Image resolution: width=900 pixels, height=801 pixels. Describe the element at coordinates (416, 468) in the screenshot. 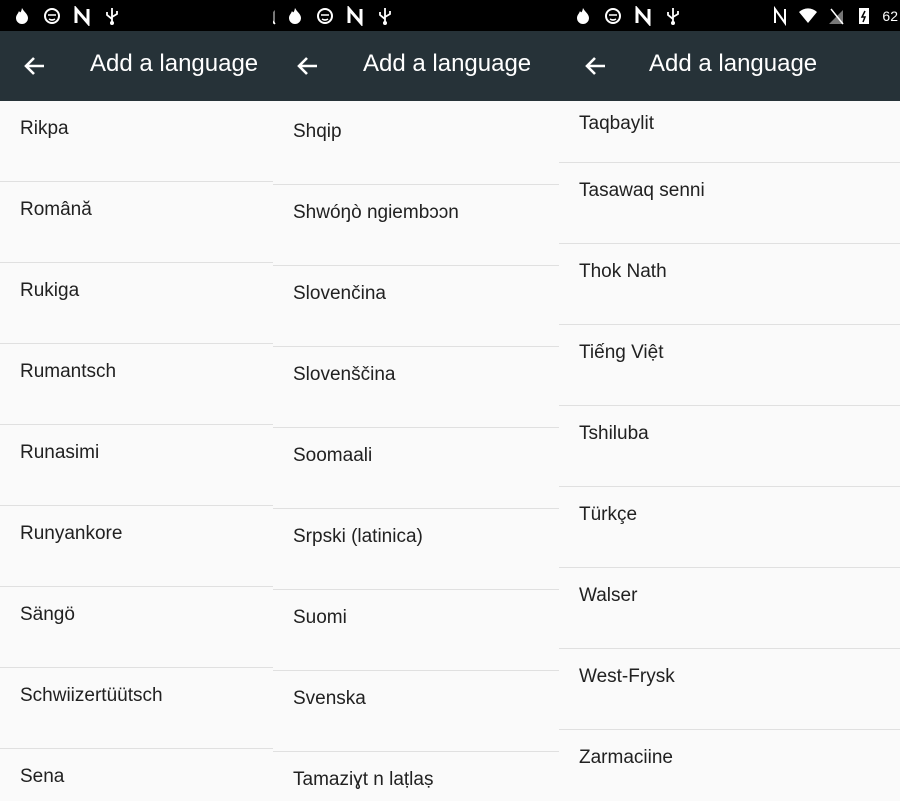

I see `list-item: Soomaali` at that location.